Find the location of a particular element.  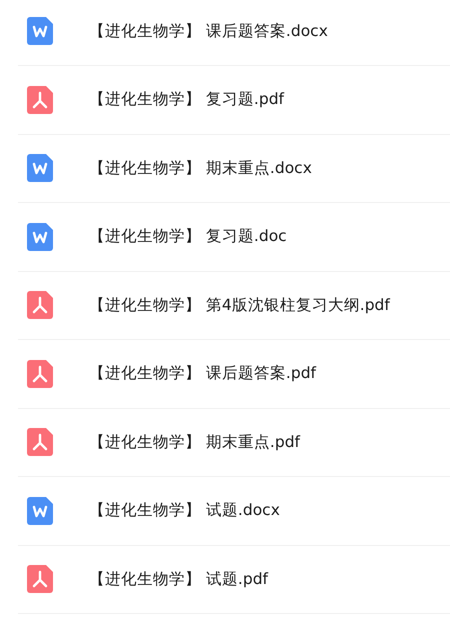

file-name: 【进化生物学】 课后题答案.docx is located at coordinates (208, 31).